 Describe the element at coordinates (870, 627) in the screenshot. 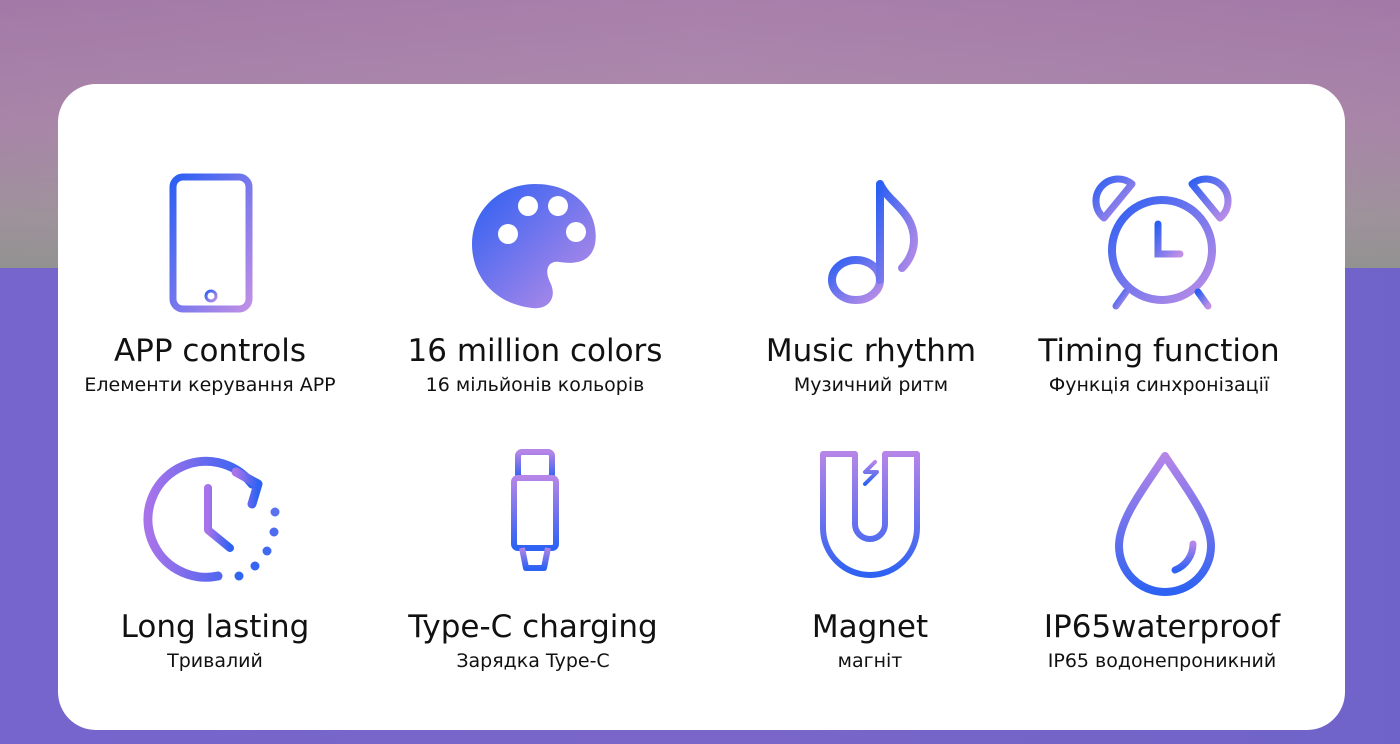

I see `feature-title: Magnet` at that location.